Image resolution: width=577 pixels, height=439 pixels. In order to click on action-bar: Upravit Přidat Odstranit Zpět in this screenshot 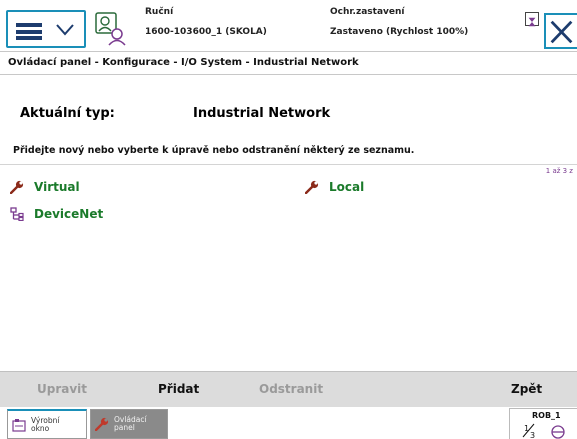, I will do `click(288, 389)`.